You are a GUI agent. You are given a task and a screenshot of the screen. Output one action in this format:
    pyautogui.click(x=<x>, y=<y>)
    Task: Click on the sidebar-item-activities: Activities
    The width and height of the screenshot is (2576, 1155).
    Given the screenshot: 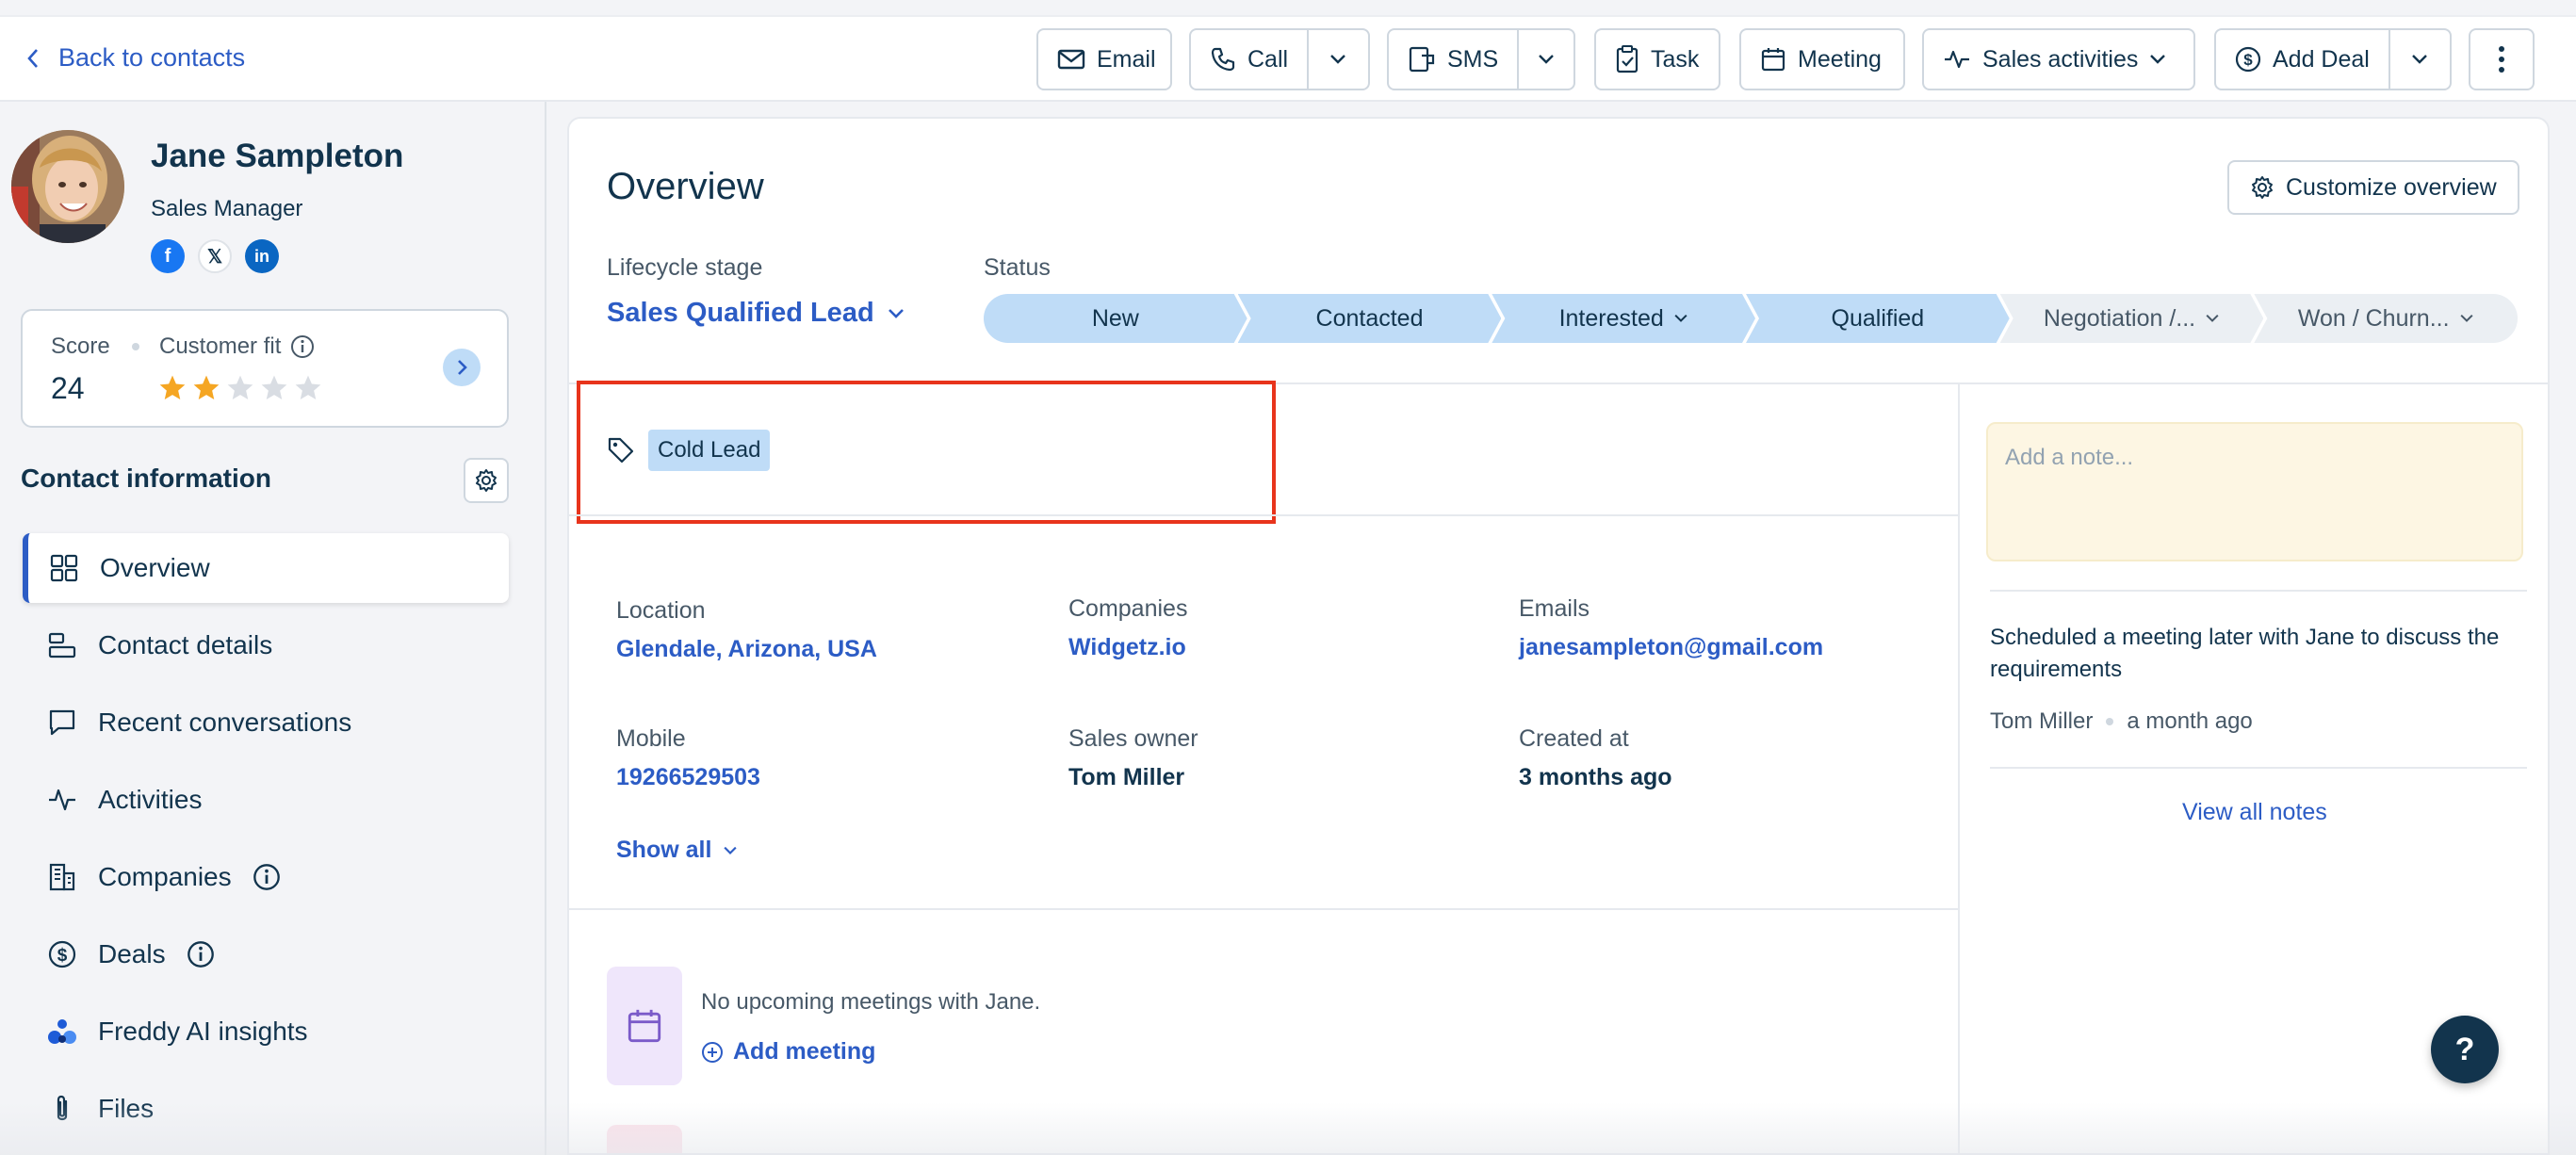 What is the action you would take?
    pyautogui.click(x=266, y=800)
    